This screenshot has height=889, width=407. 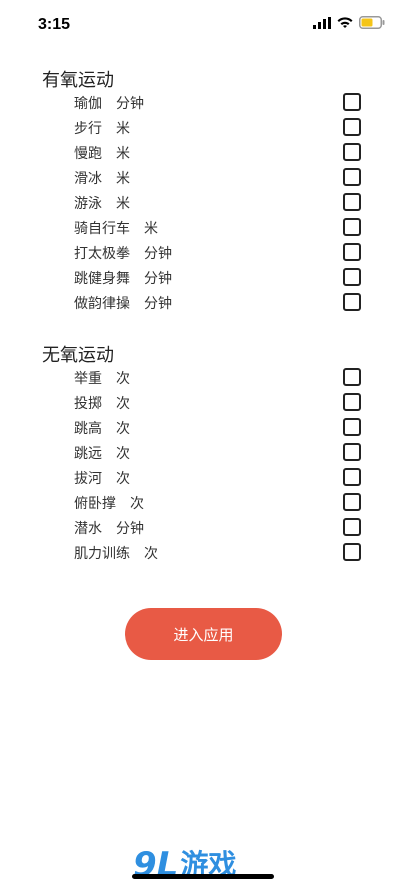 I want to click on item-label: 俯卧撑 次, so click(x=109, y=504).